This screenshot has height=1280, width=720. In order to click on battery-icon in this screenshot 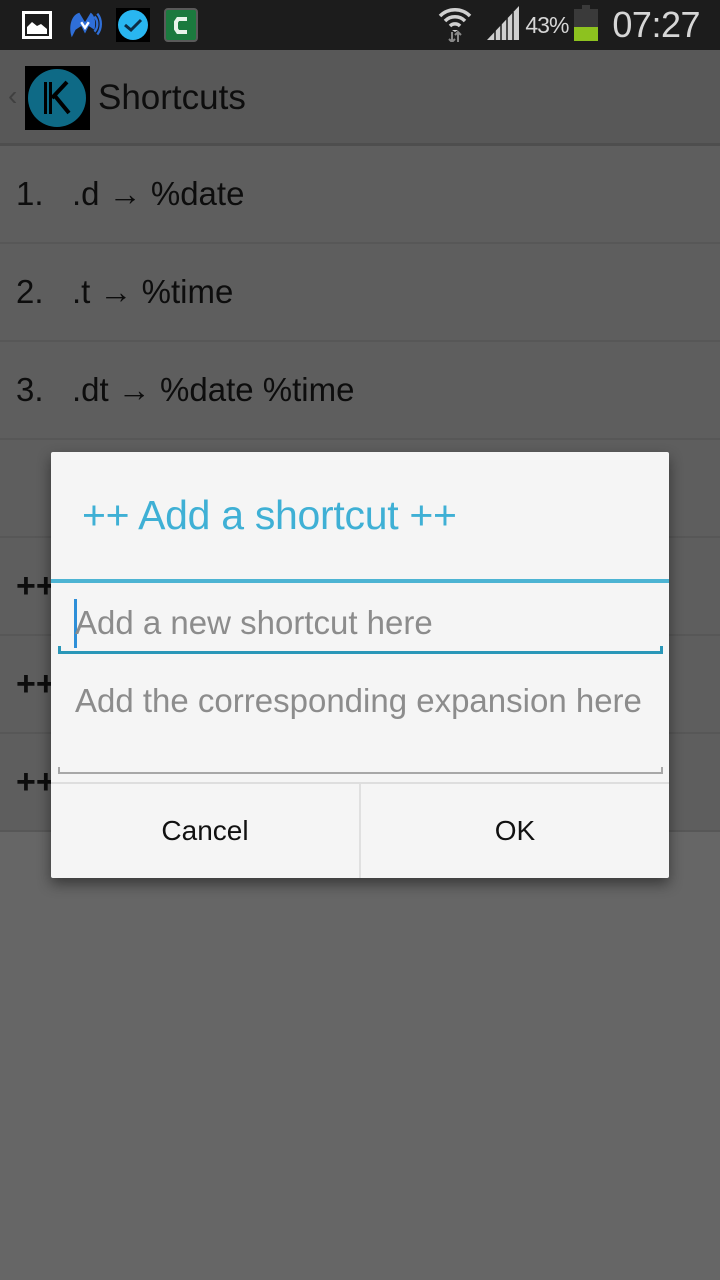, I will do `click(586, 25)`.